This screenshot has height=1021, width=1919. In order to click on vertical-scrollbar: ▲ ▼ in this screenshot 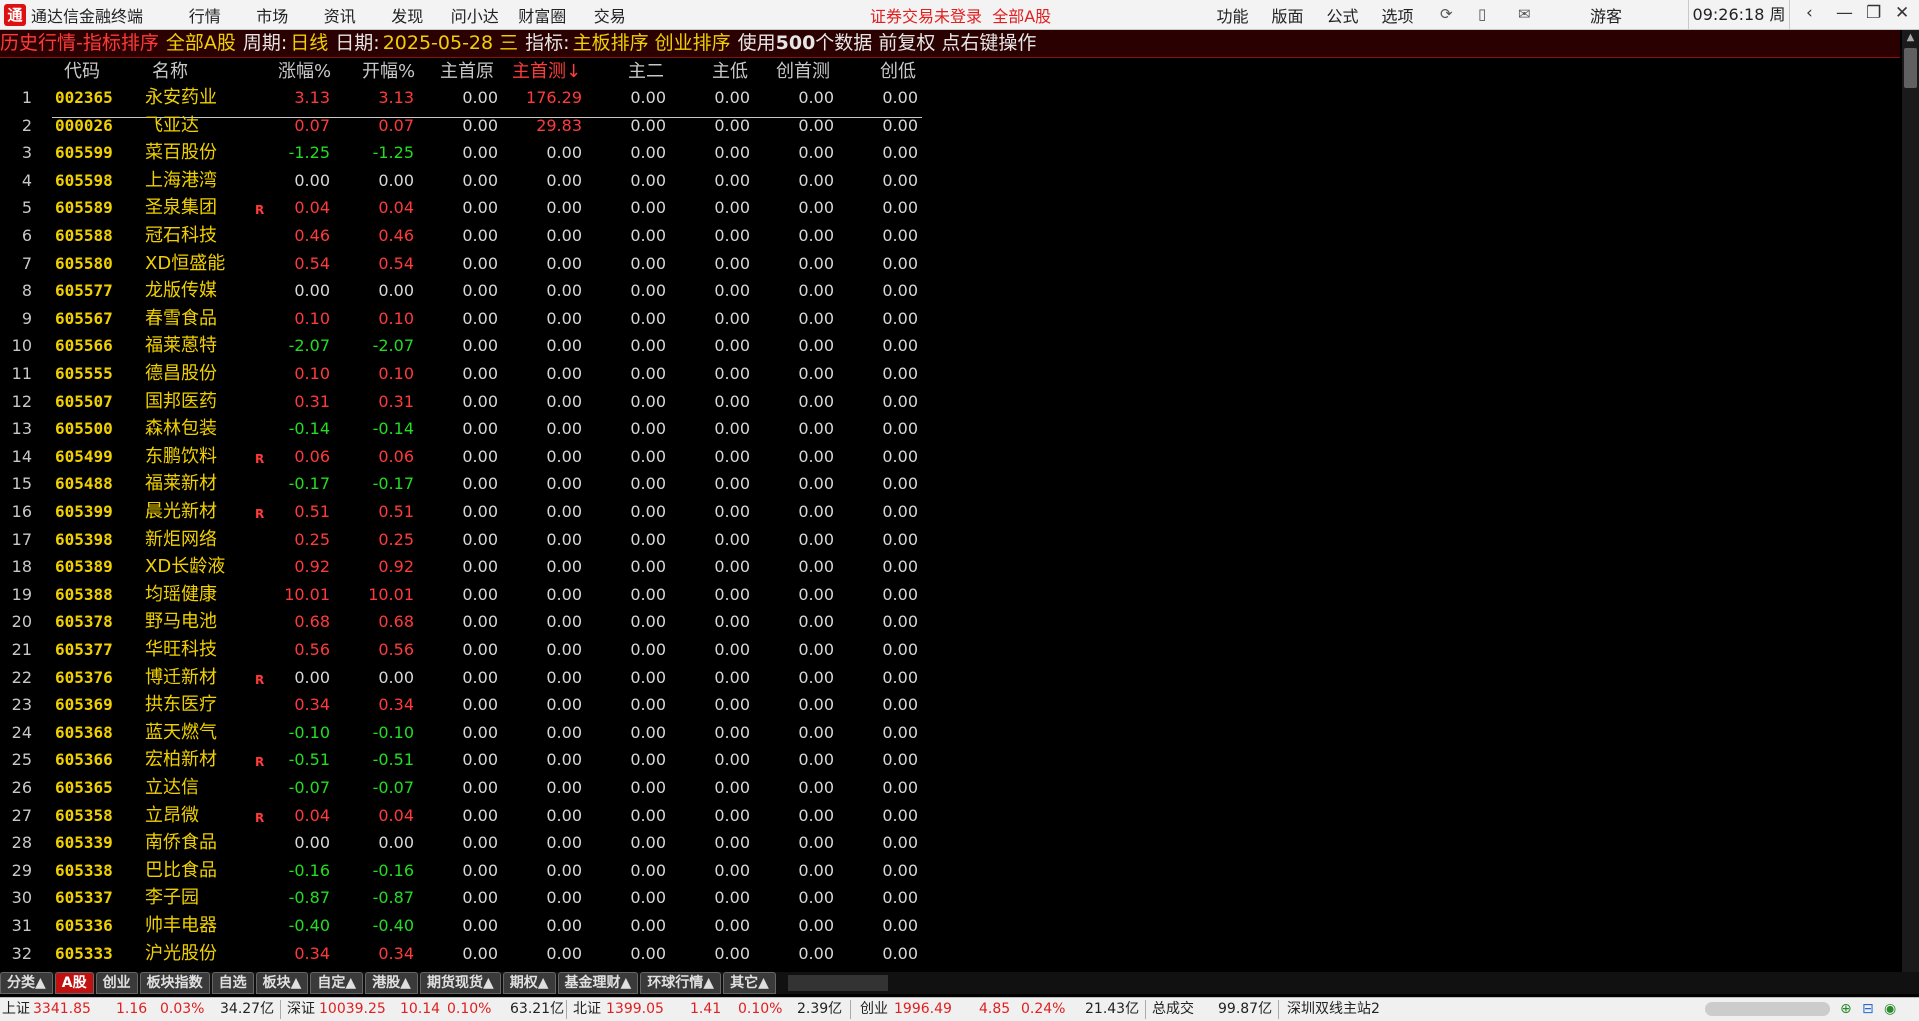, I will do `click(1910, 507)`.